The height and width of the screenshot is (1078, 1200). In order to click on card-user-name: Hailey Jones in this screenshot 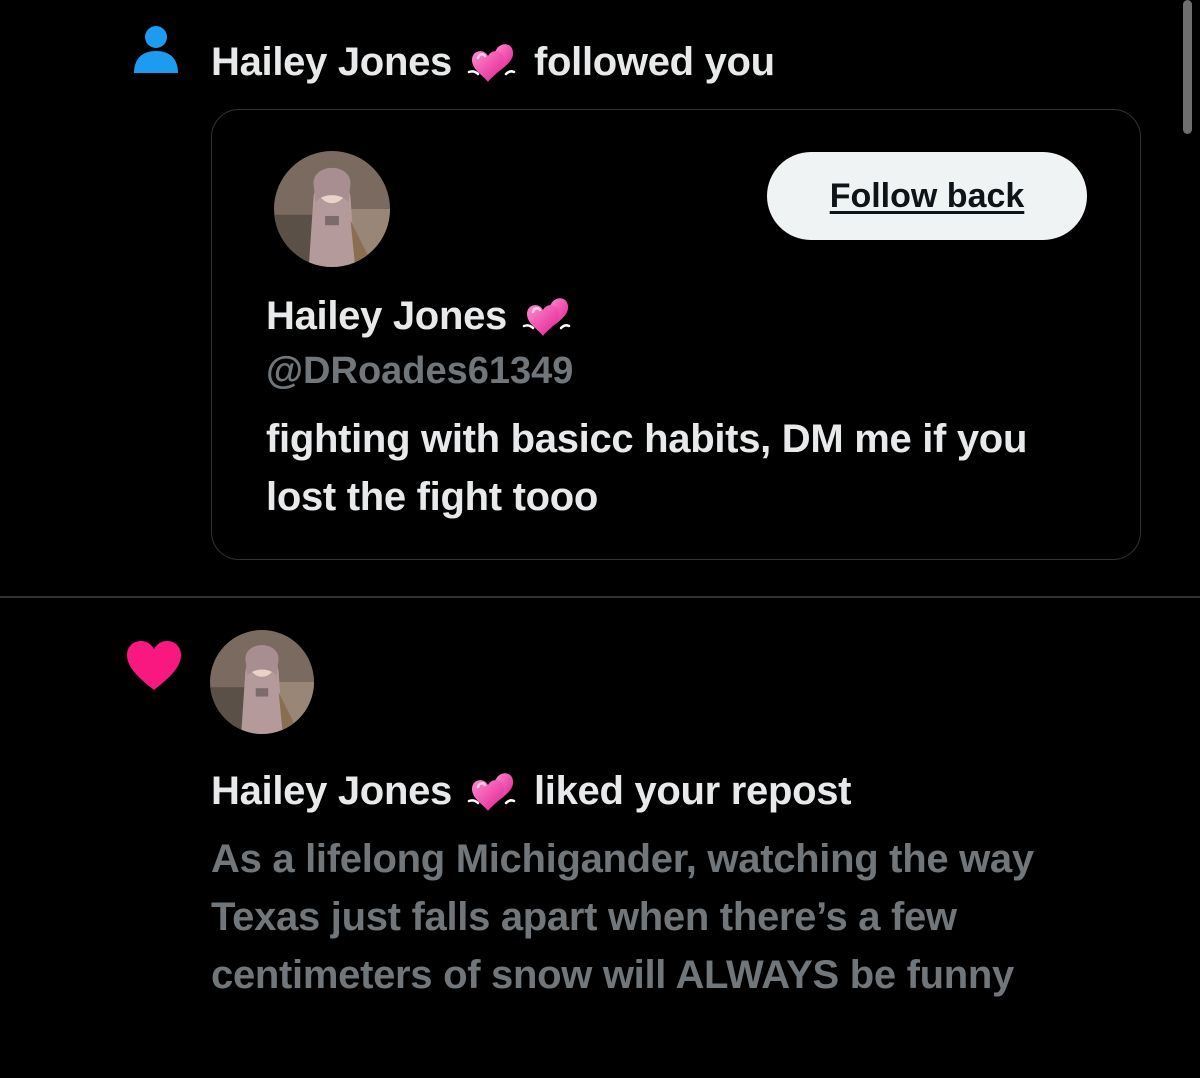, I will do `click(418, 316)`.